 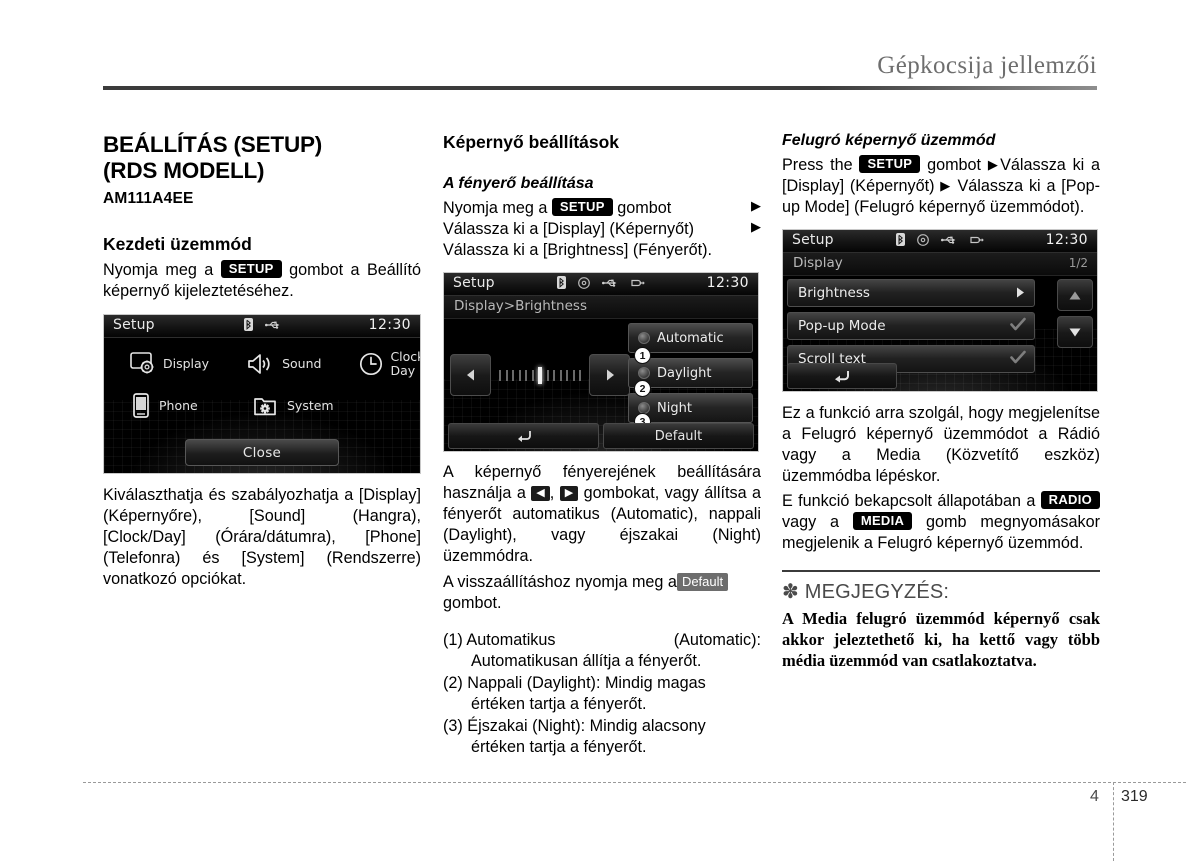 I want to click on list-num-1: (1), so click(x=453, y=640).